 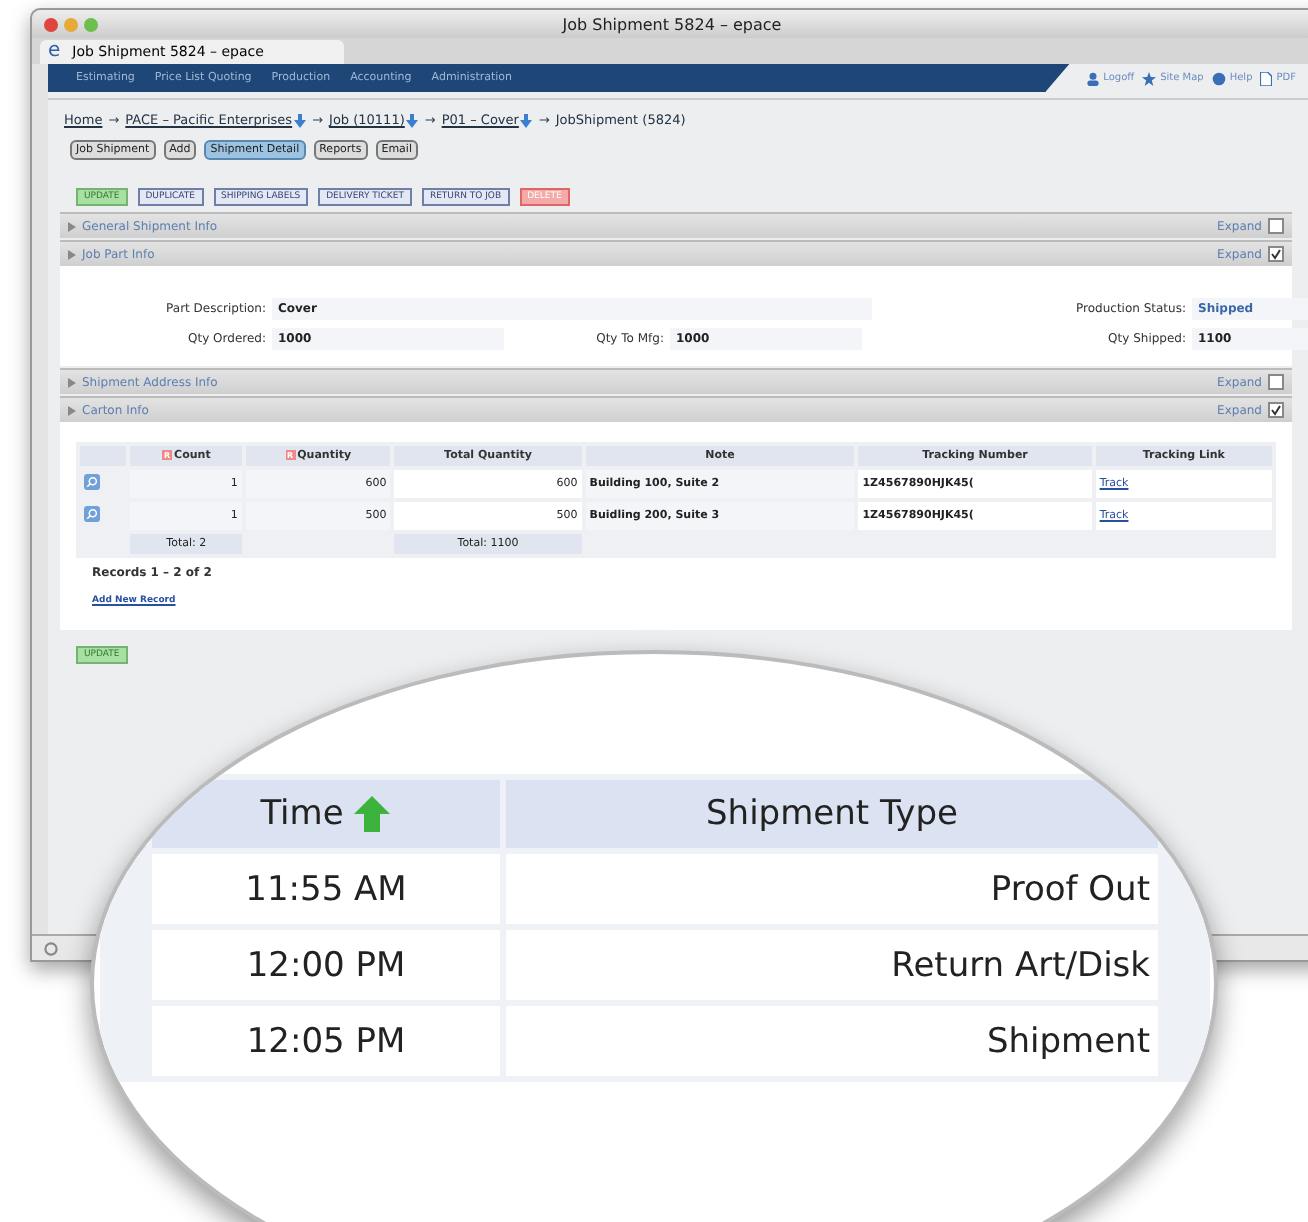 What do you see at coordinates (832, 889) in the screenshot?
I see `table-cell: Proof Out` at bounding box center [832, 889].